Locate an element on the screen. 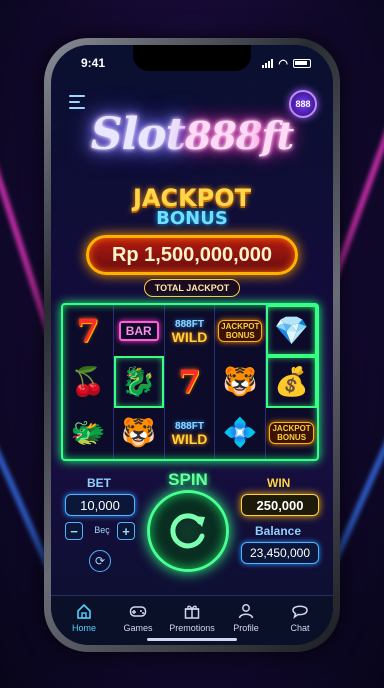 This screenshot has width=384, height=688. tab-label: Premotions is located at coordinates (192, 628).